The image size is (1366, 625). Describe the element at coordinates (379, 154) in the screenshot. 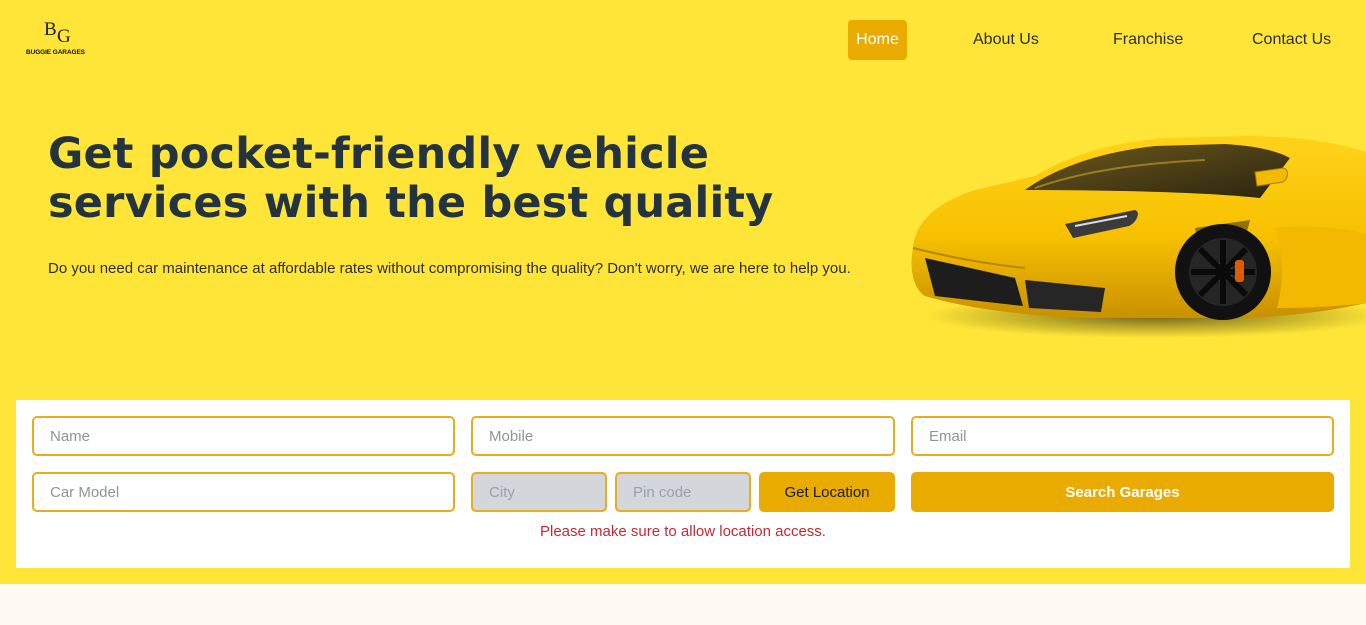

I see `hero-heading-line-1: Get pocket-friendly vehicle` at that location.